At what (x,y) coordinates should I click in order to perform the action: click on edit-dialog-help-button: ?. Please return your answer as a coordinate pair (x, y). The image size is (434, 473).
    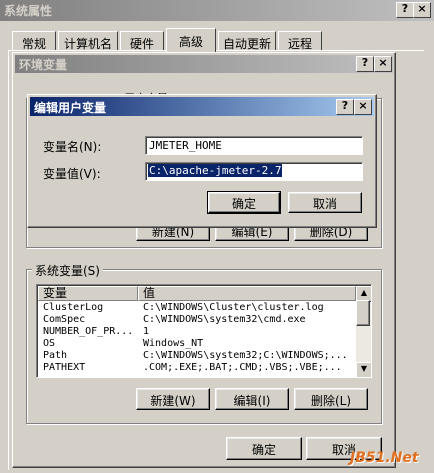
    Looking at the image, I should click on (345, 107).